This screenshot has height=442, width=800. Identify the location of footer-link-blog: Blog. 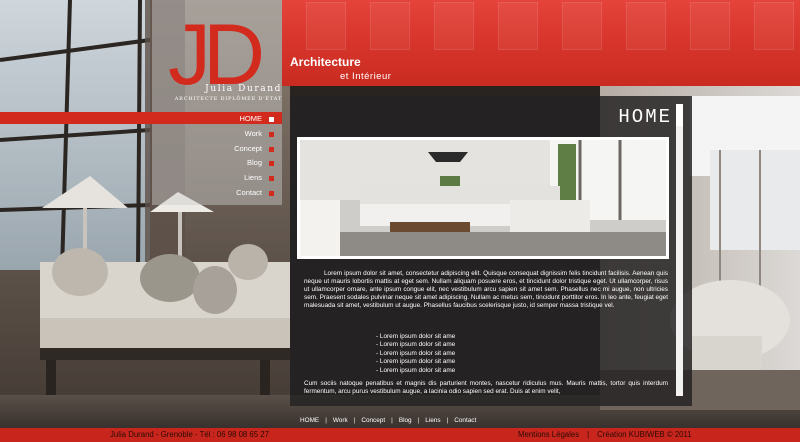
(405, 420).